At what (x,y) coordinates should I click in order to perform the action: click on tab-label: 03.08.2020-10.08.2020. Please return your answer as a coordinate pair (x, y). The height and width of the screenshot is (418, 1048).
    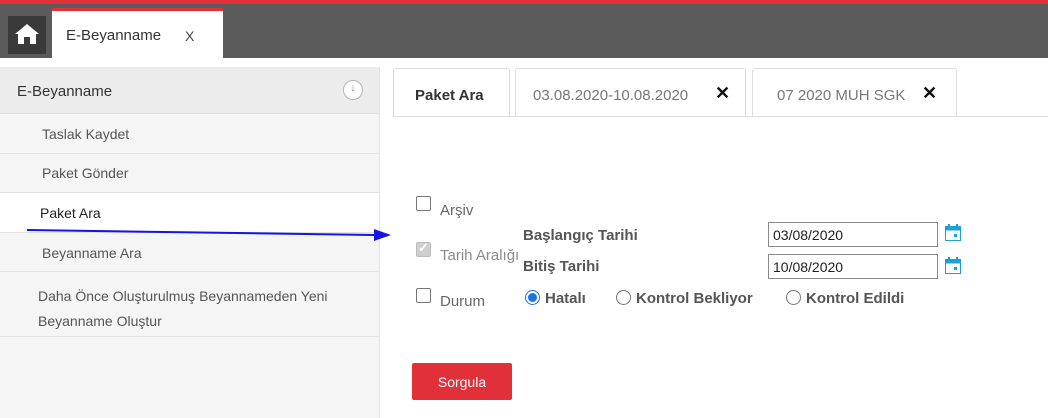
    Looking at the image, I should click on (611, 95).